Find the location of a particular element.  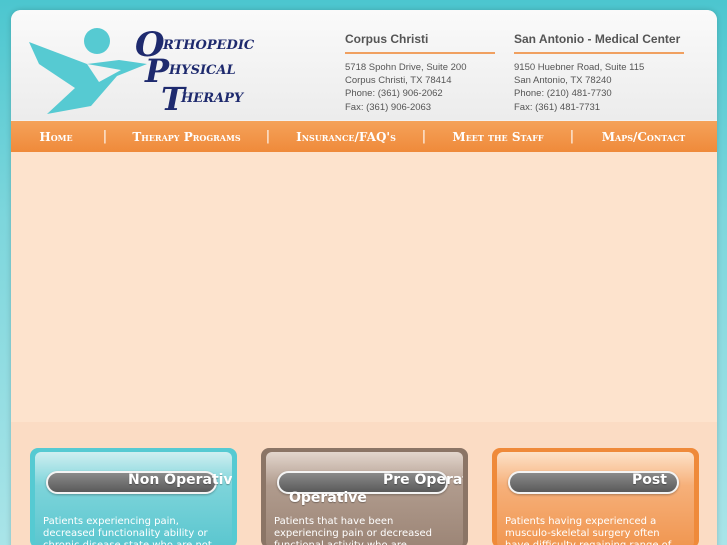

location-phone: Phone: (210) 481-7730 is located at coordinates (563, 94).